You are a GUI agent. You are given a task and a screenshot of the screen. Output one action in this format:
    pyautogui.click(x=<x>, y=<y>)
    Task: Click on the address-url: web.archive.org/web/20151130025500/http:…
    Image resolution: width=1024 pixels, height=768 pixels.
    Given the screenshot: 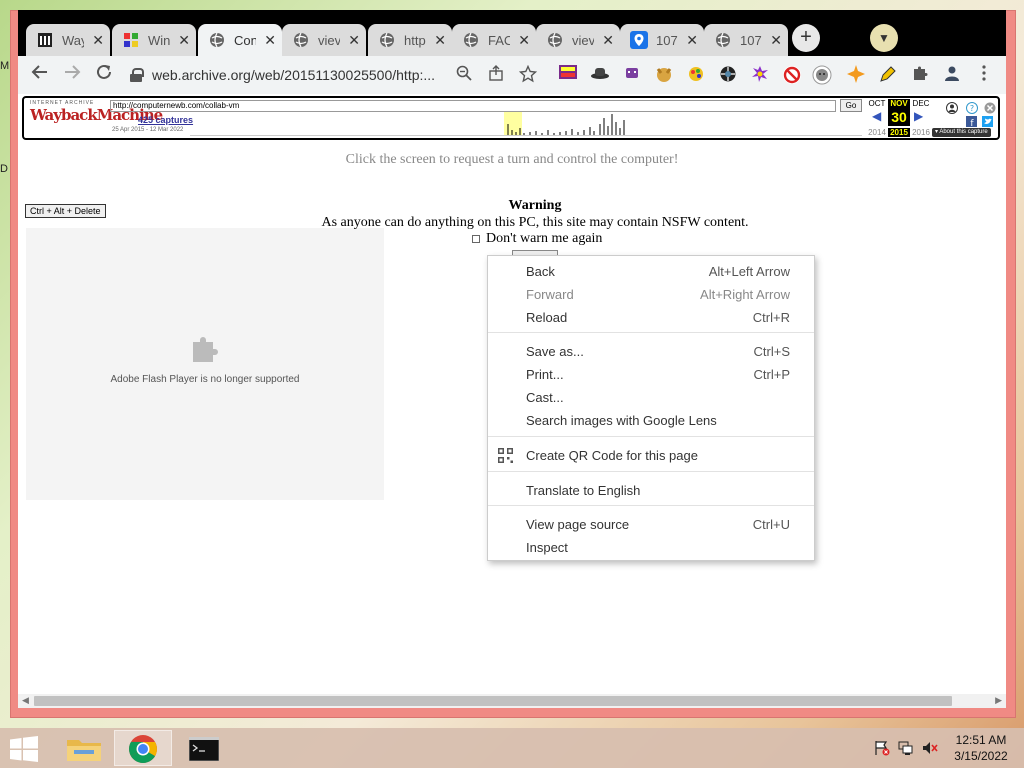 What is the action you would take?
    pyautogui.click(x=294, y=75)
    